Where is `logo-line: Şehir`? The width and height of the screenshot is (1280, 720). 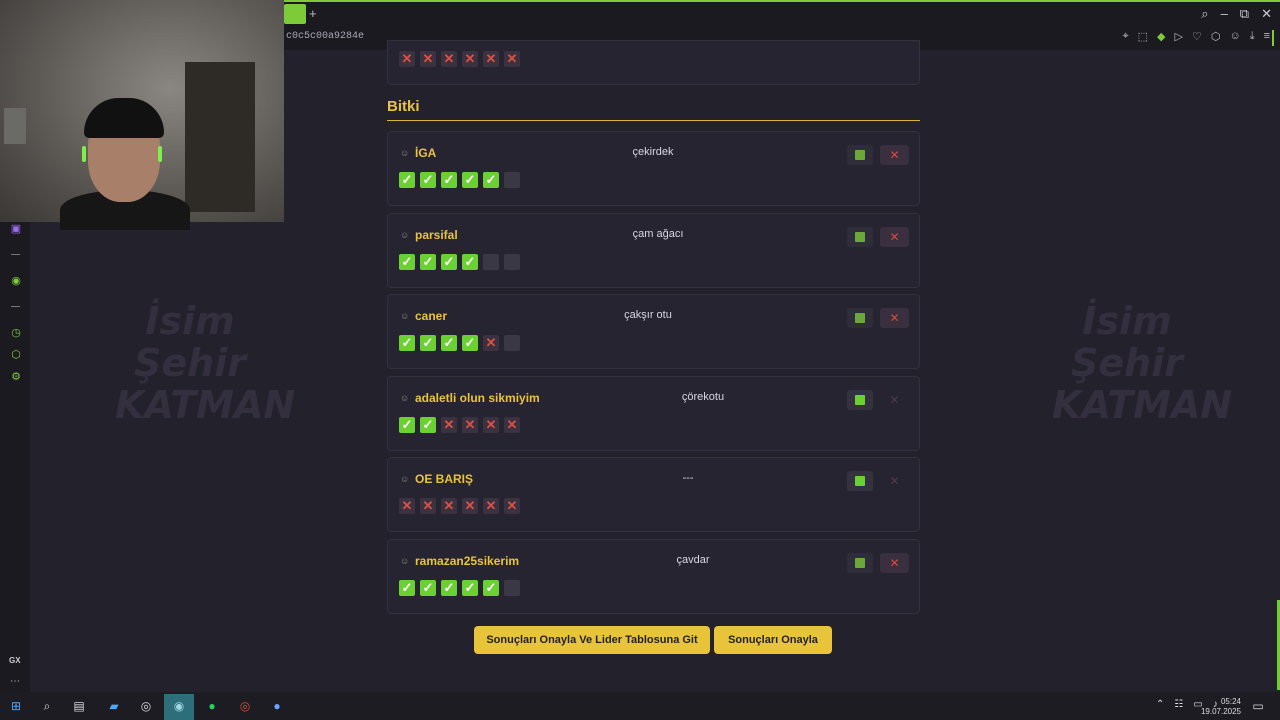 logo-line: Şehir is located at coordinates (190, 363).